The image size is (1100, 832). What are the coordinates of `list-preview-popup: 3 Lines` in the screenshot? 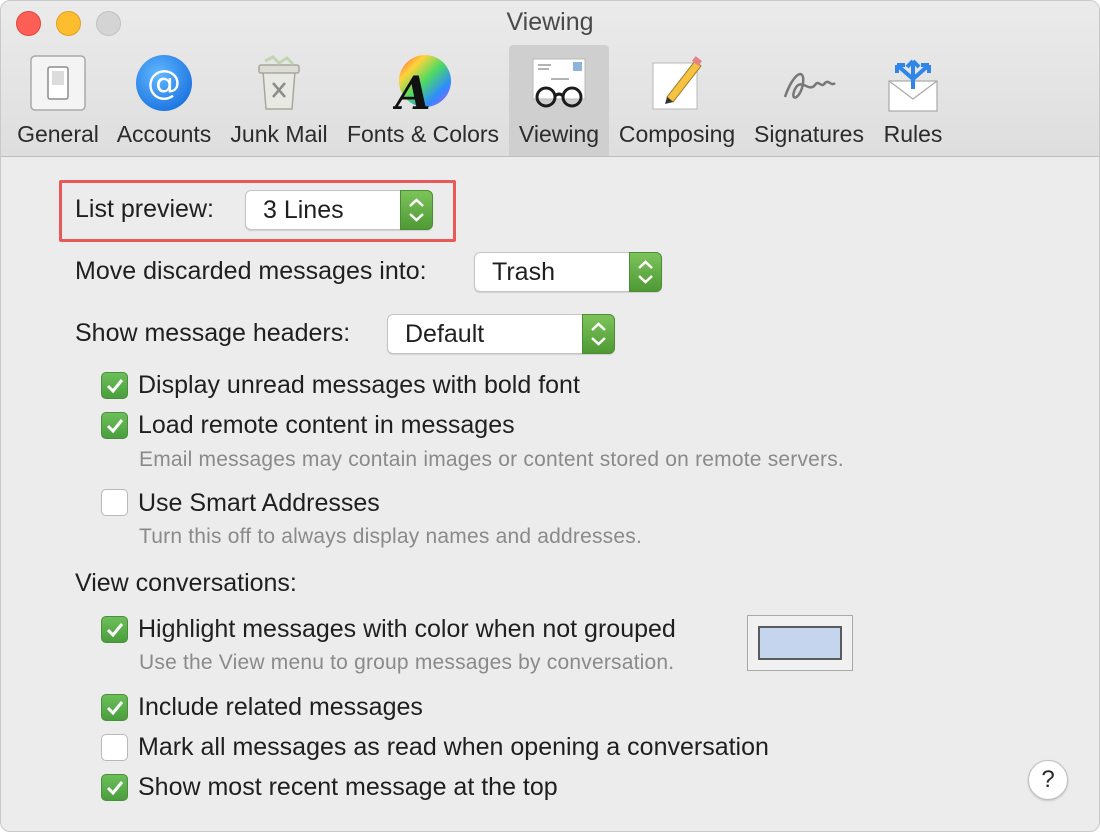 It's located at (339, 210).